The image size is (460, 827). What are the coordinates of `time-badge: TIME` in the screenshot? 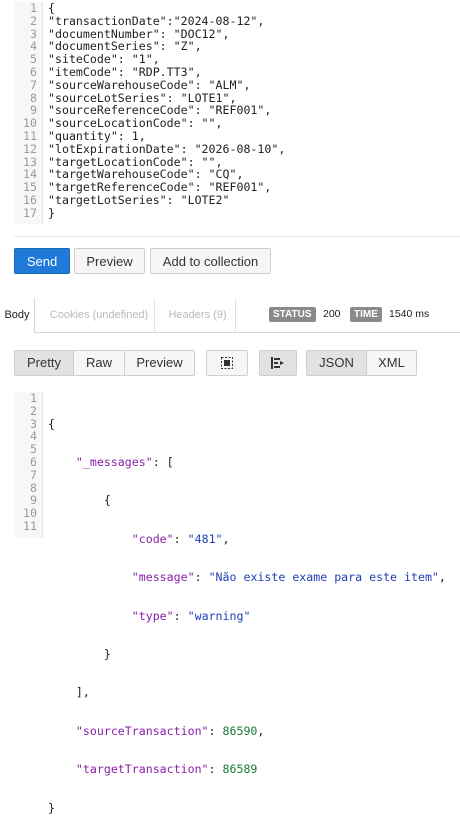 It's located at (366, 314).